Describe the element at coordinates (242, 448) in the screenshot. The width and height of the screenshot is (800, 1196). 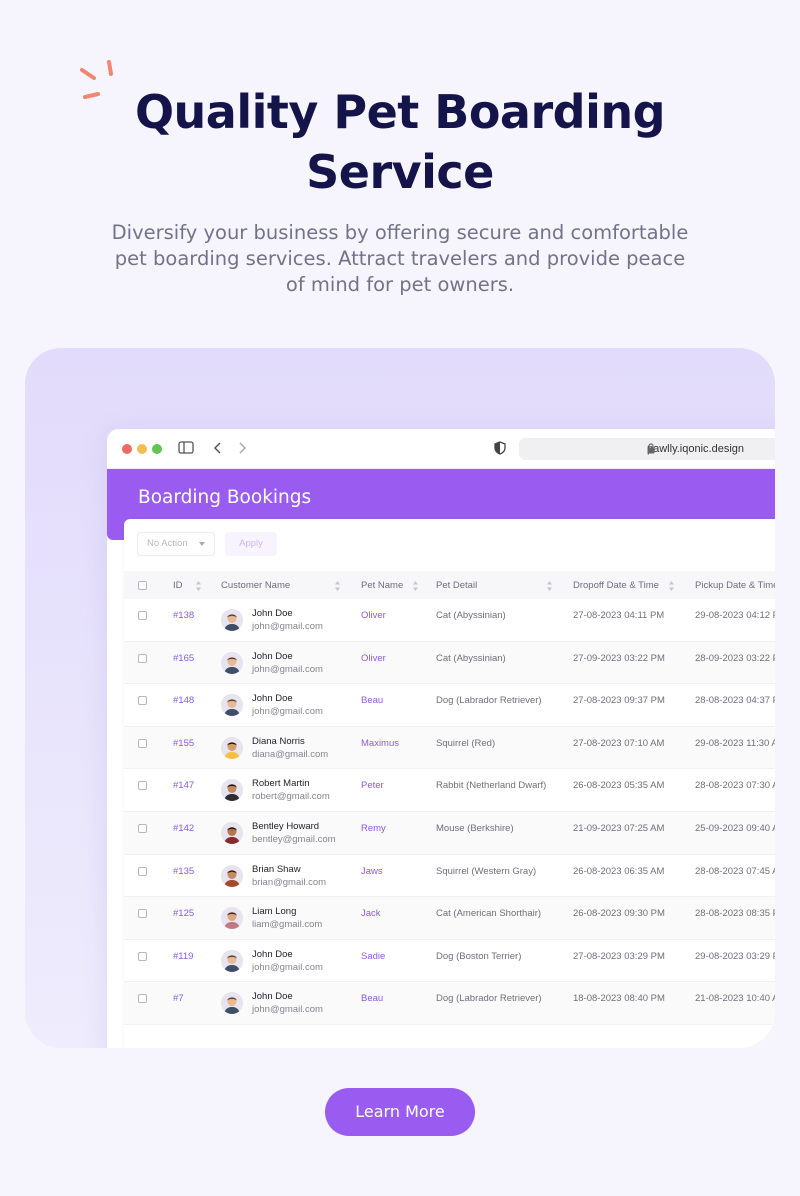
I see `forward-arrow-icon` at that location.